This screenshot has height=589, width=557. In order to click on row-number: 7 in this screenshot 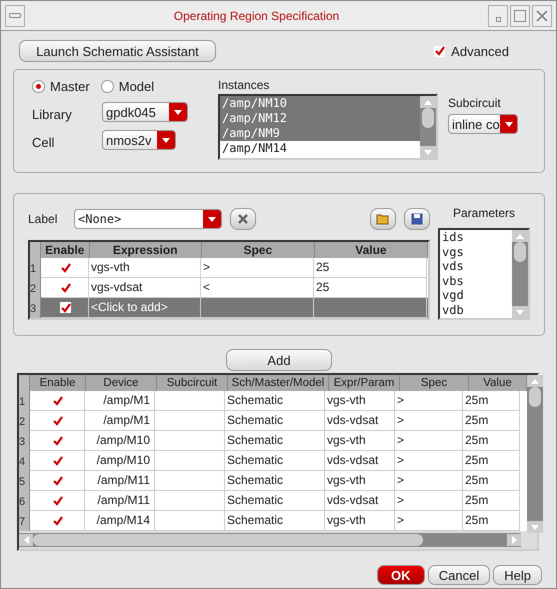, I will do `click(24, 521)`.